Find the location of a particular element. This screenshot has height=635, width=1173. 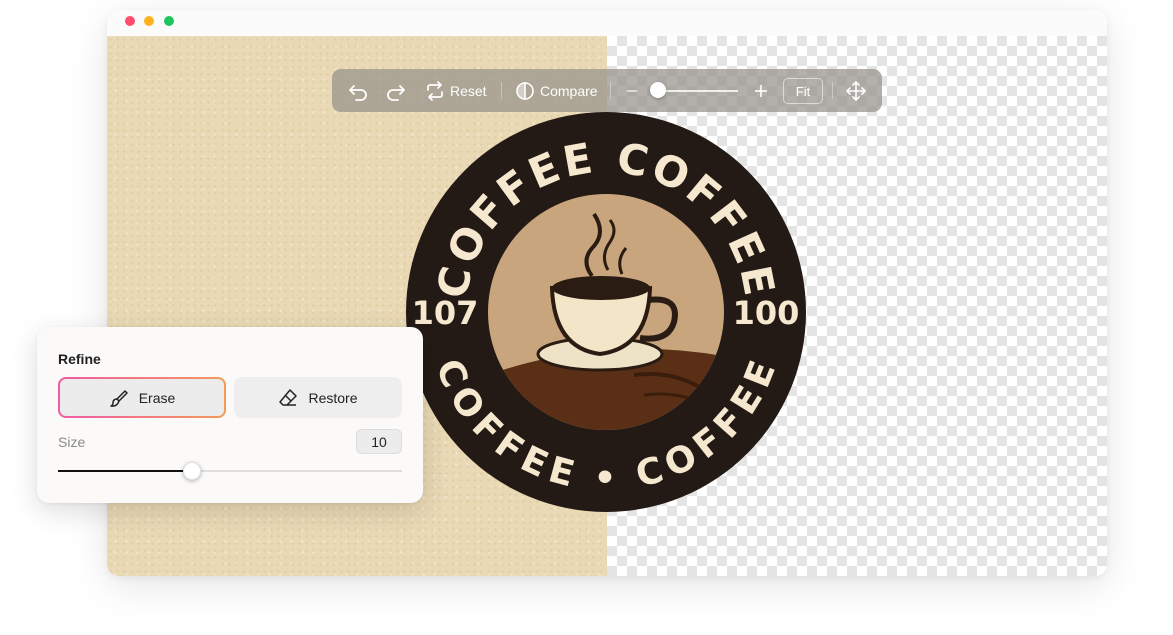

move-button is located at coordinates (856, 90).